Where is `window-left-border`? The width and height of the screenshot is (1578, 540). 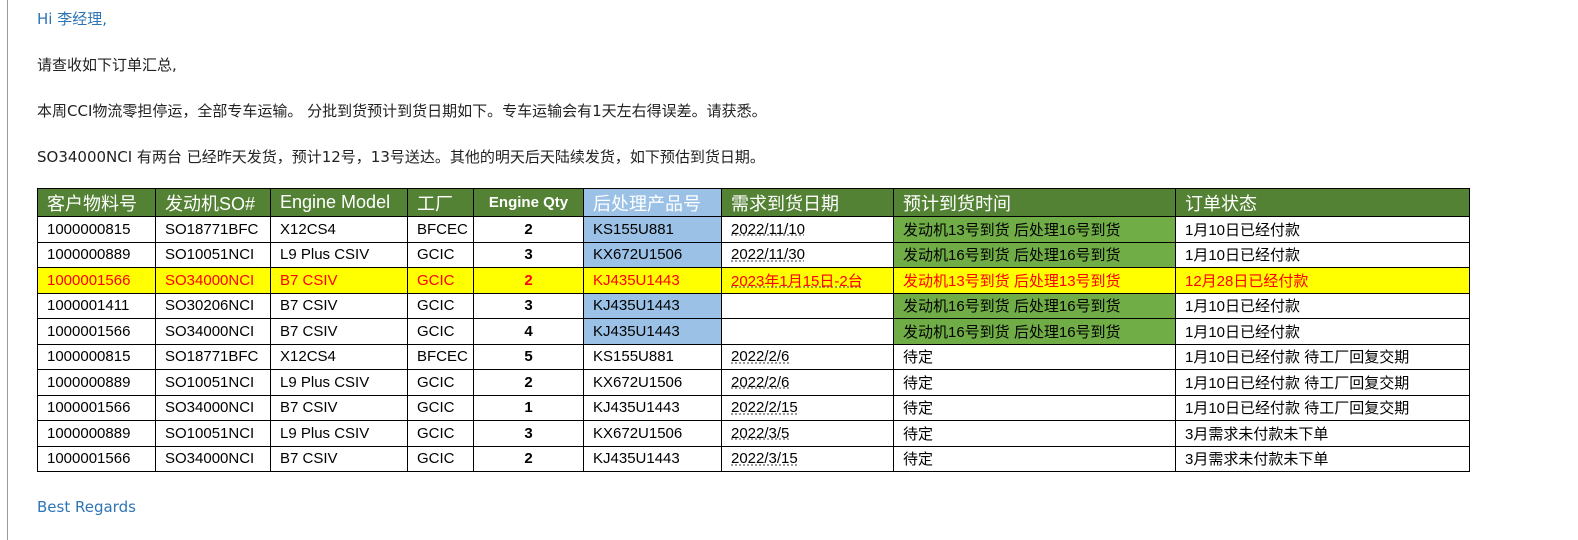 window-left-border is located at coordinates (7, 270).